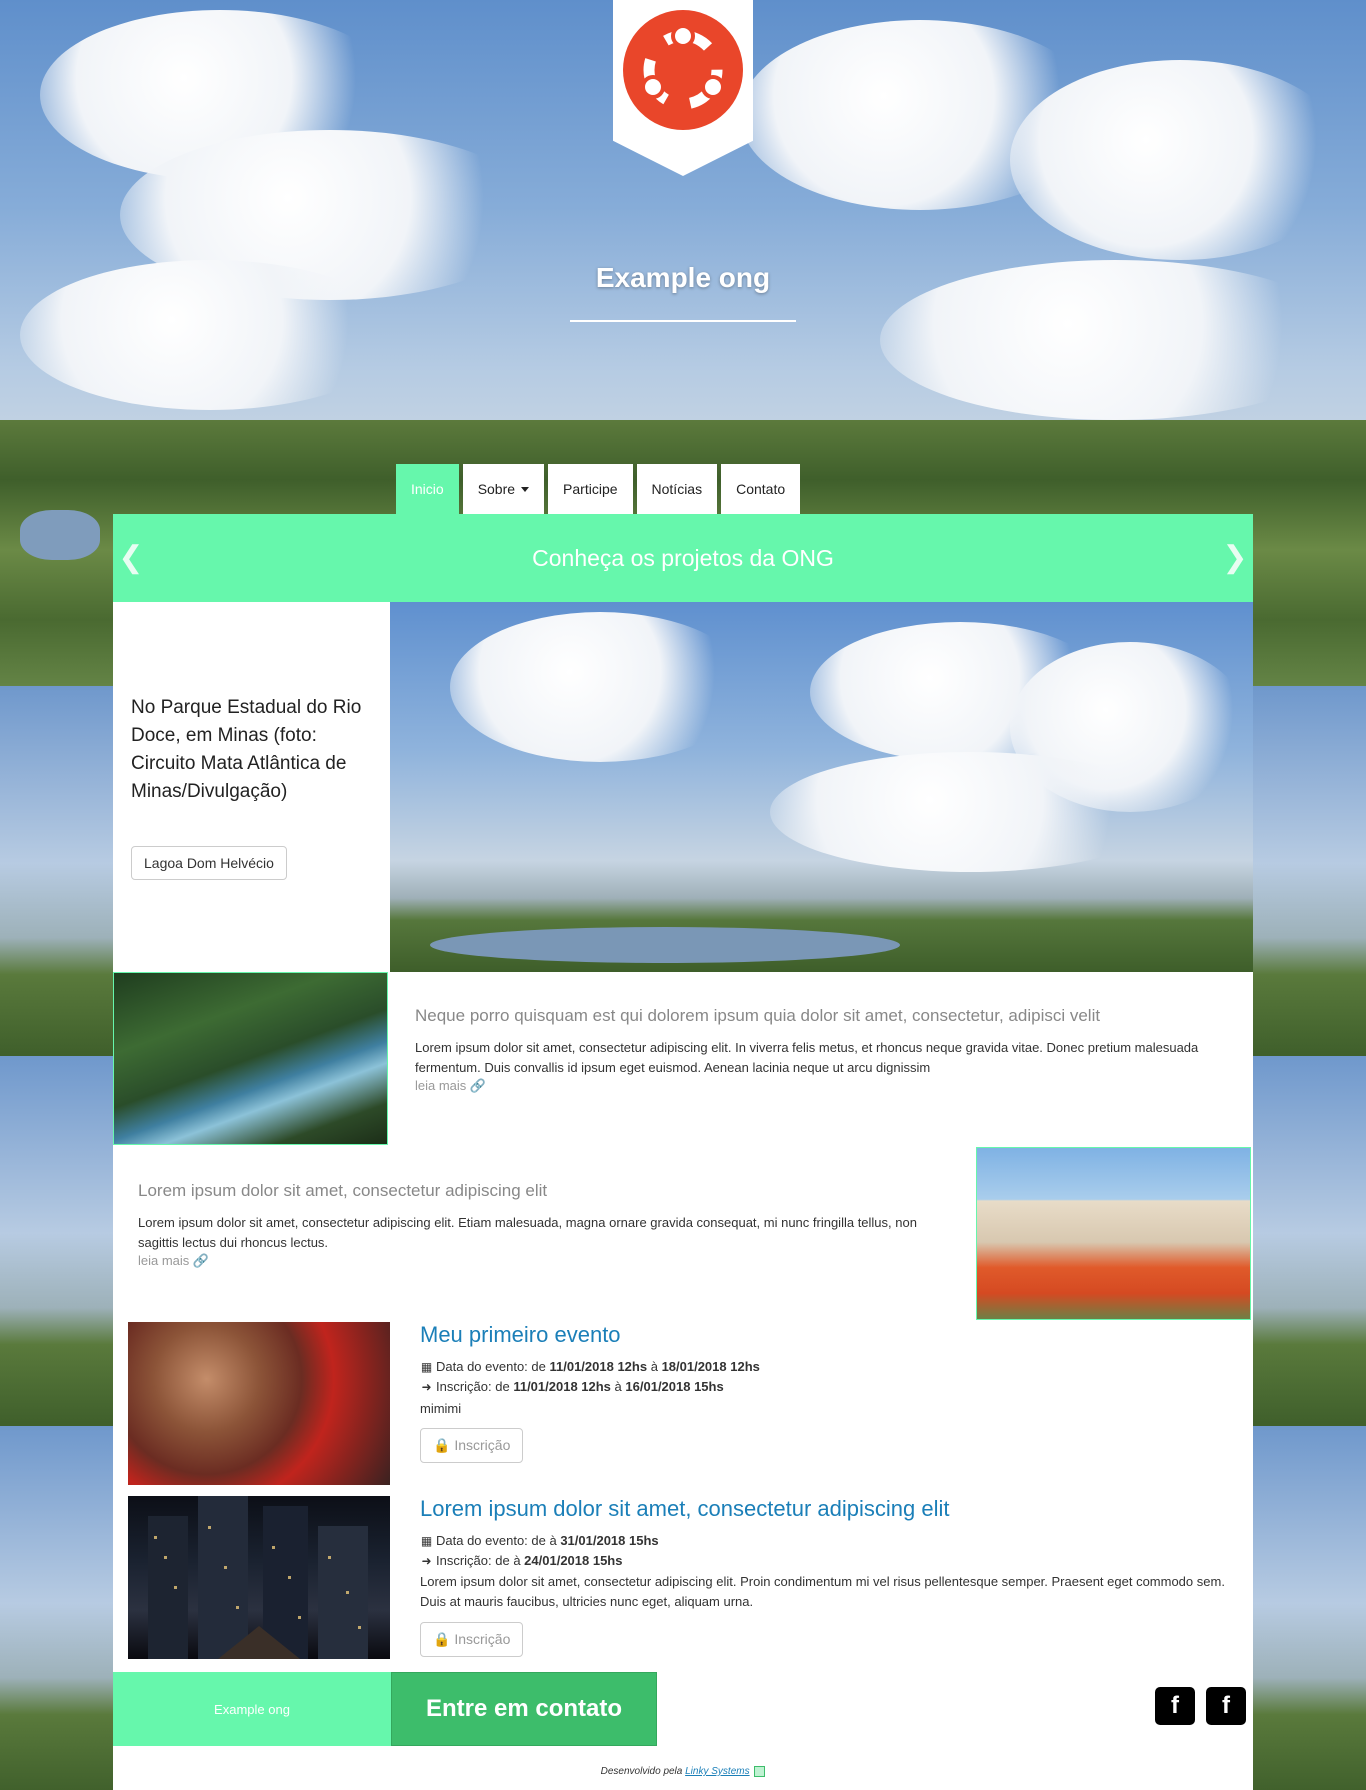  Describe the element at coordinates (683, 277) in the screenshot. I see `site-title: Example ong` at that location.